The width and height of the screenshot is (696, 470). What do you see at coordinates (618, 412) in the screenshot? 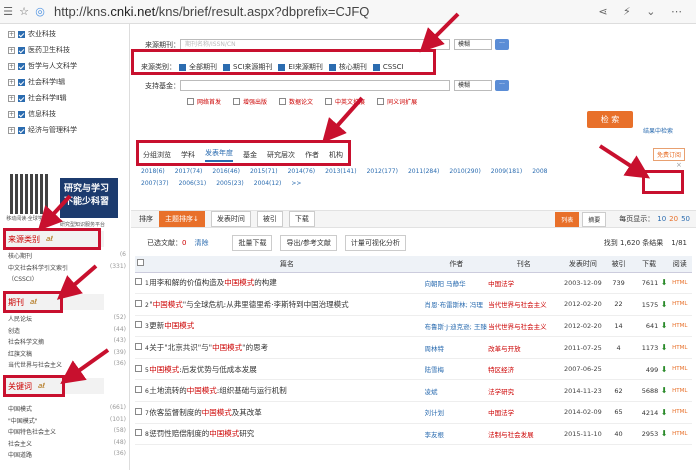
I see `cited-count: 65` at bounding box center [618, 412].